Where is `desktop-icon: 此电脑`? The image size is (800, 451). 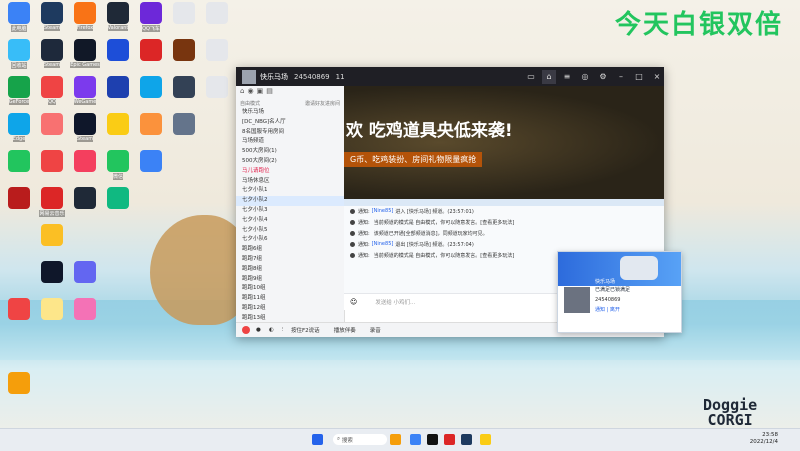
desktop-icon: 此电脑 is located at coordinates (19, 17).